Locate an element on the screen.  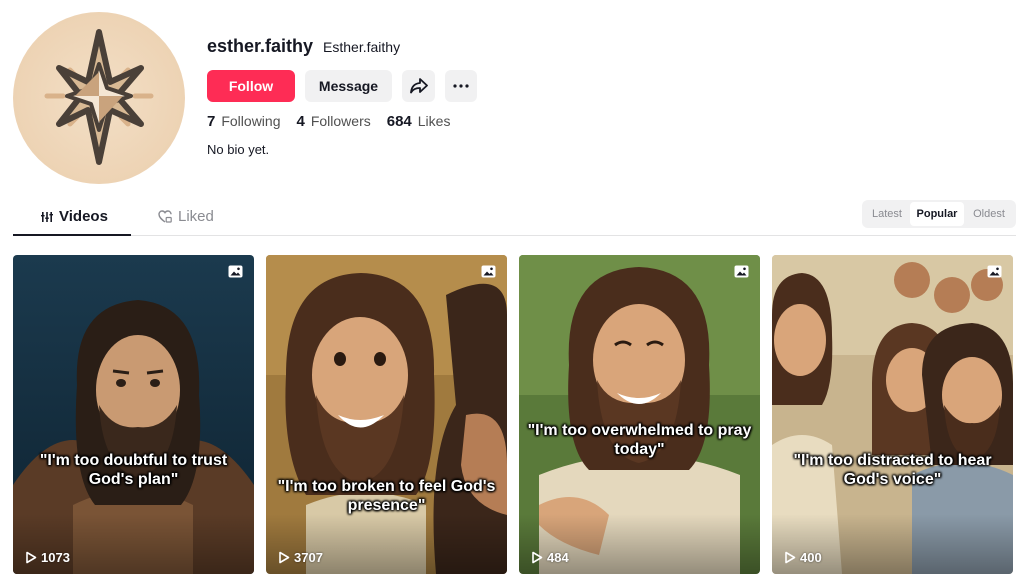
more-dots-icon is located at coordinates (461, 86).